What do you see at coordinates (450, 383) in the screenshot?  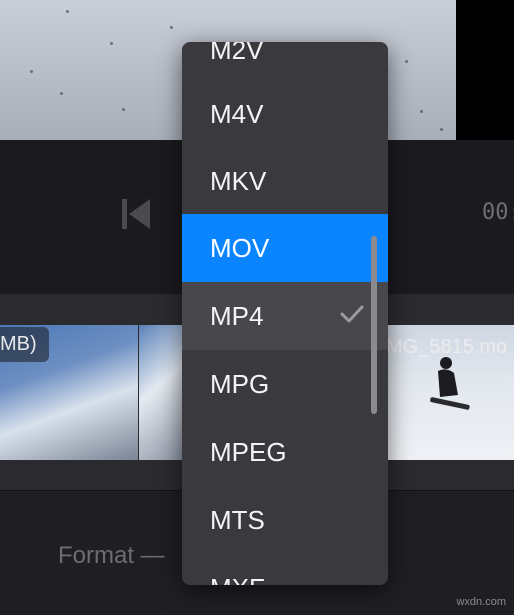 I see `snowboarder-figure` at bounding box center [450, 383].